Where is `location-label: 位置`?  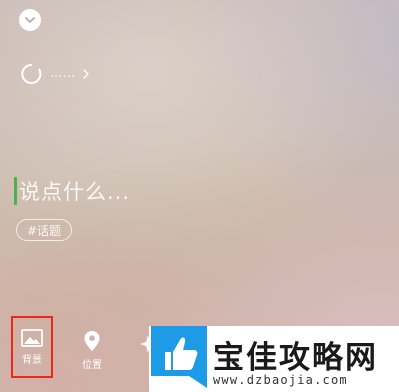 location-label: 位置 is located at coordinates (92, 365).